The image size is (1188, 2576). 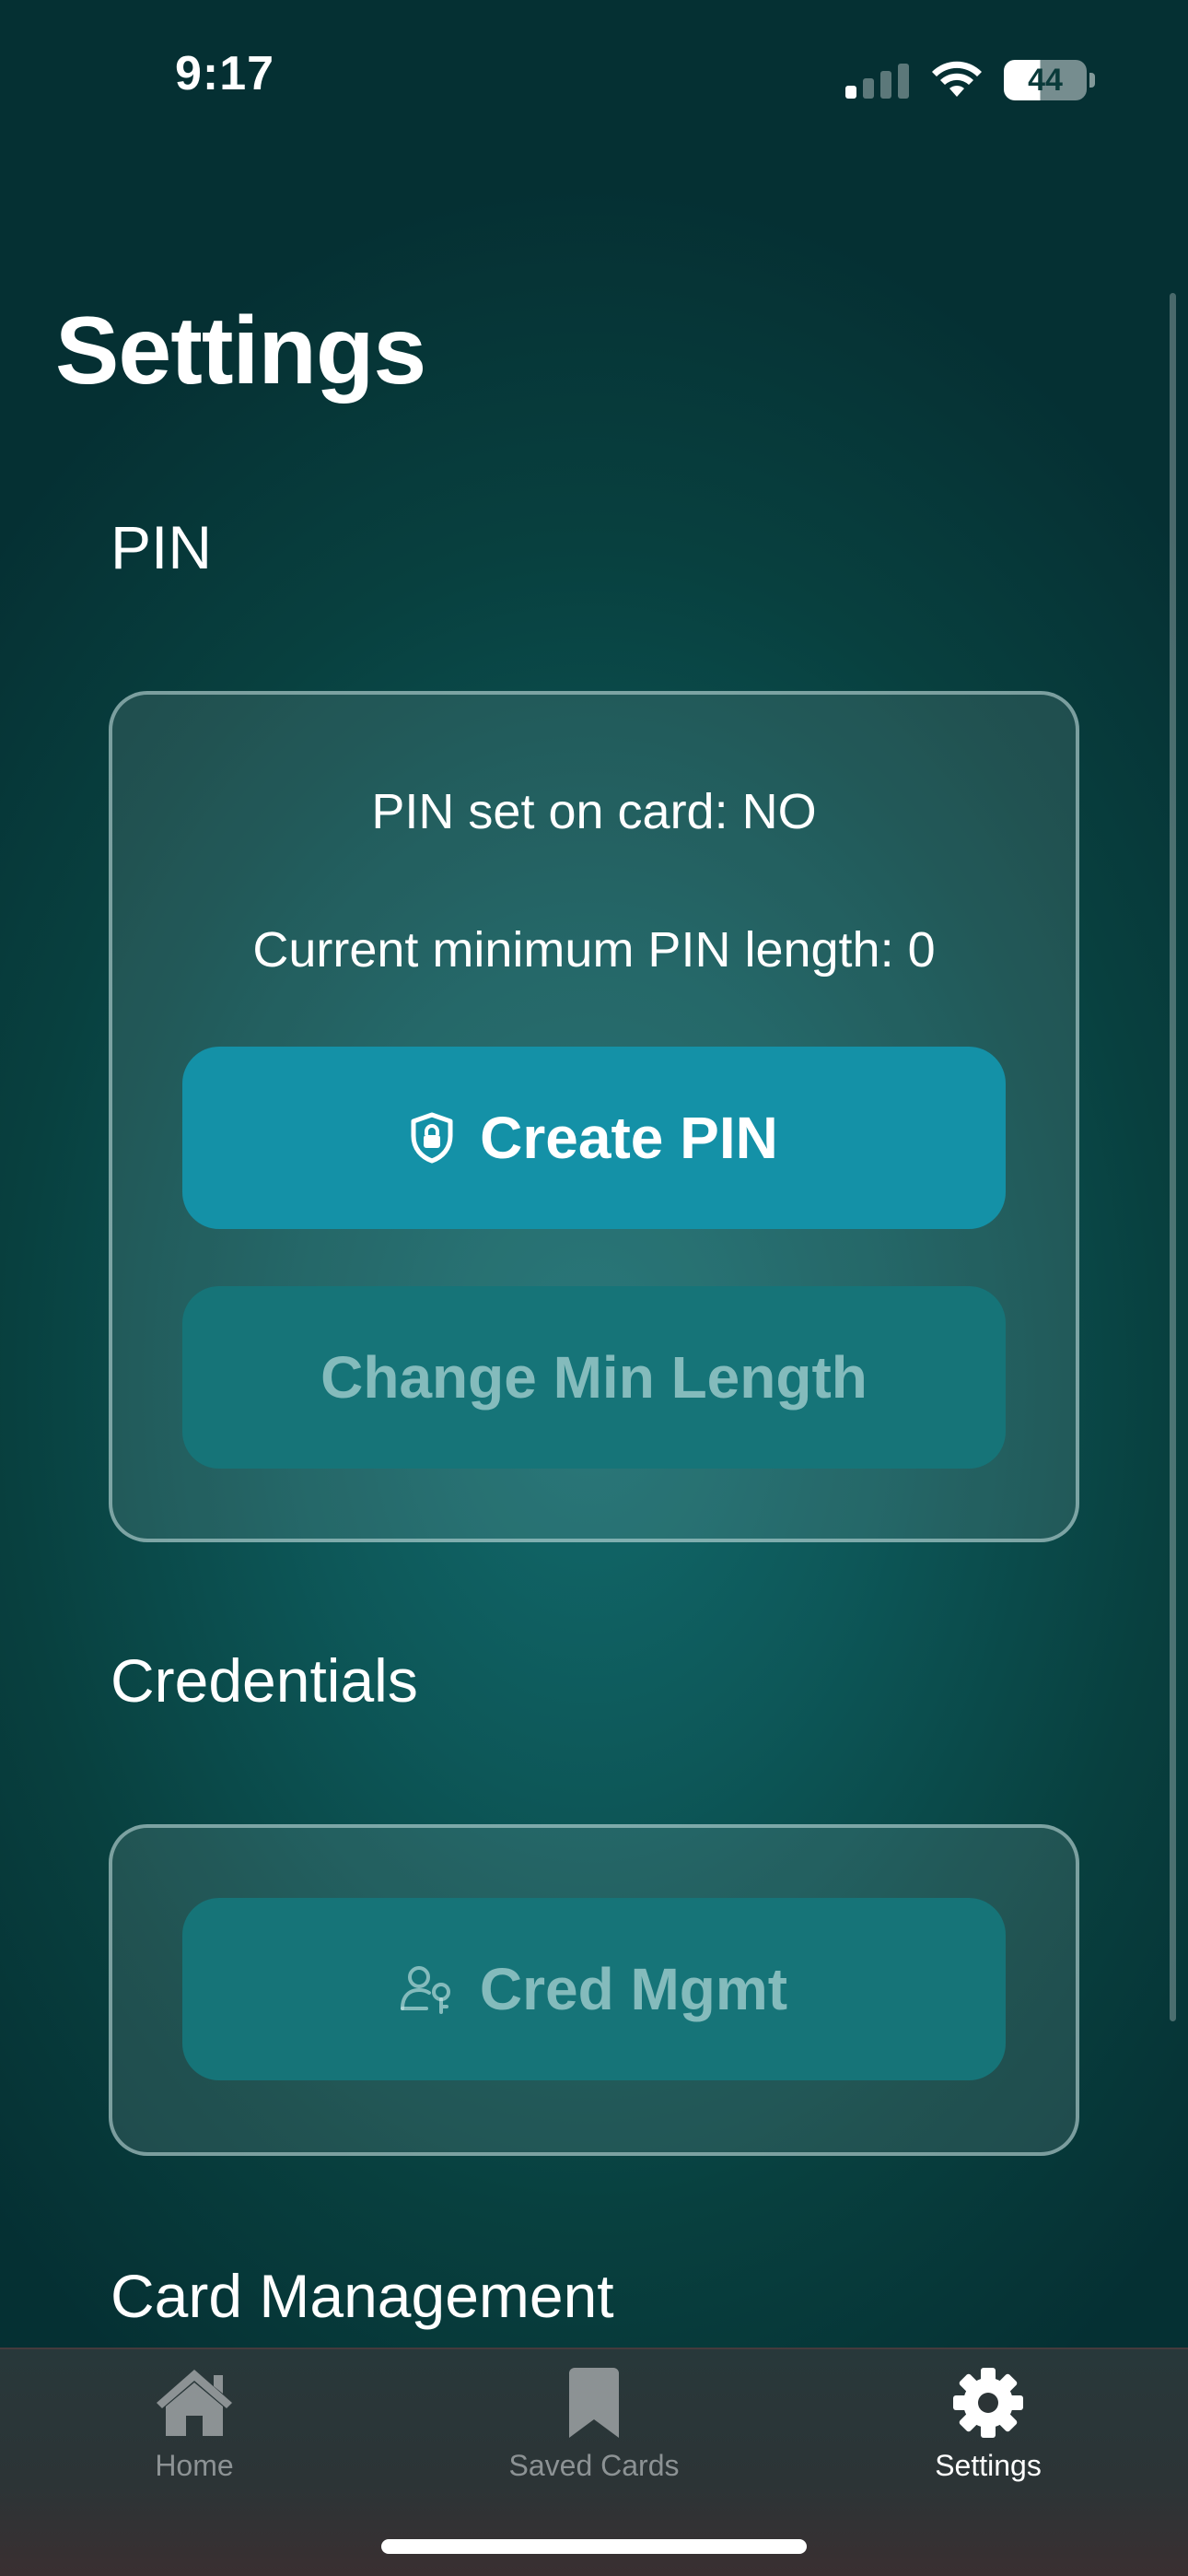 I want to click on tab-home: Home, so click(x=194, y=2444).